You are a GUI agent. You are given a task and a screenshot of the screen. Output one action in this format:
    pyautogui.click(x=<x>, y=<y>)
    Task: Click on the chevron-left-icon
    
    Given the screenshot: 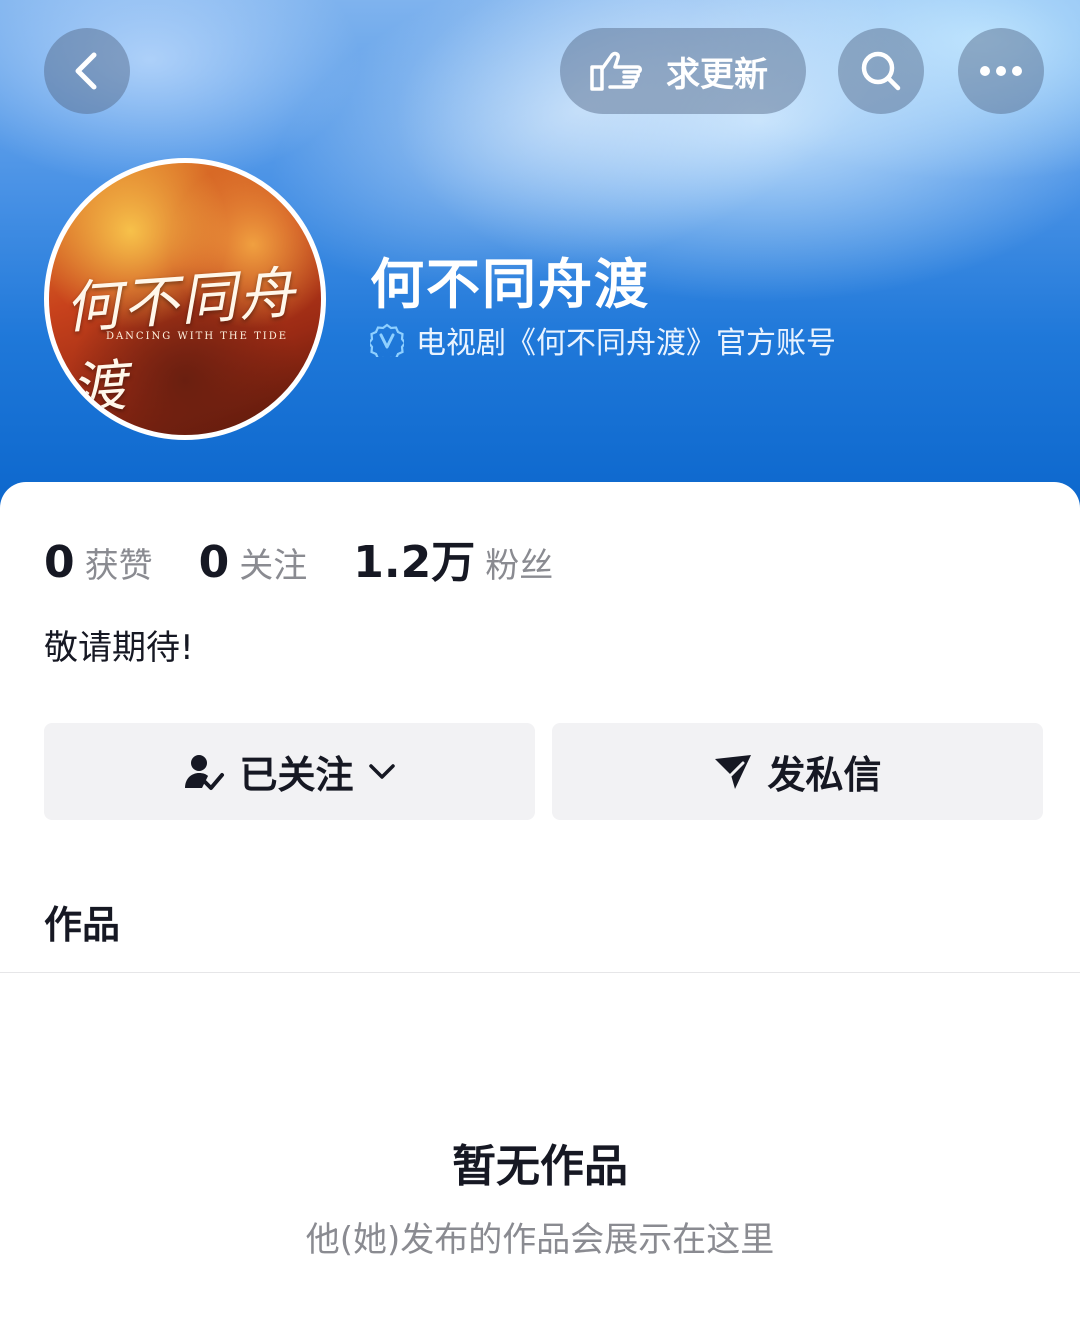 What is the action you would take?
    pyautogui.click(x=86, y=71)
    